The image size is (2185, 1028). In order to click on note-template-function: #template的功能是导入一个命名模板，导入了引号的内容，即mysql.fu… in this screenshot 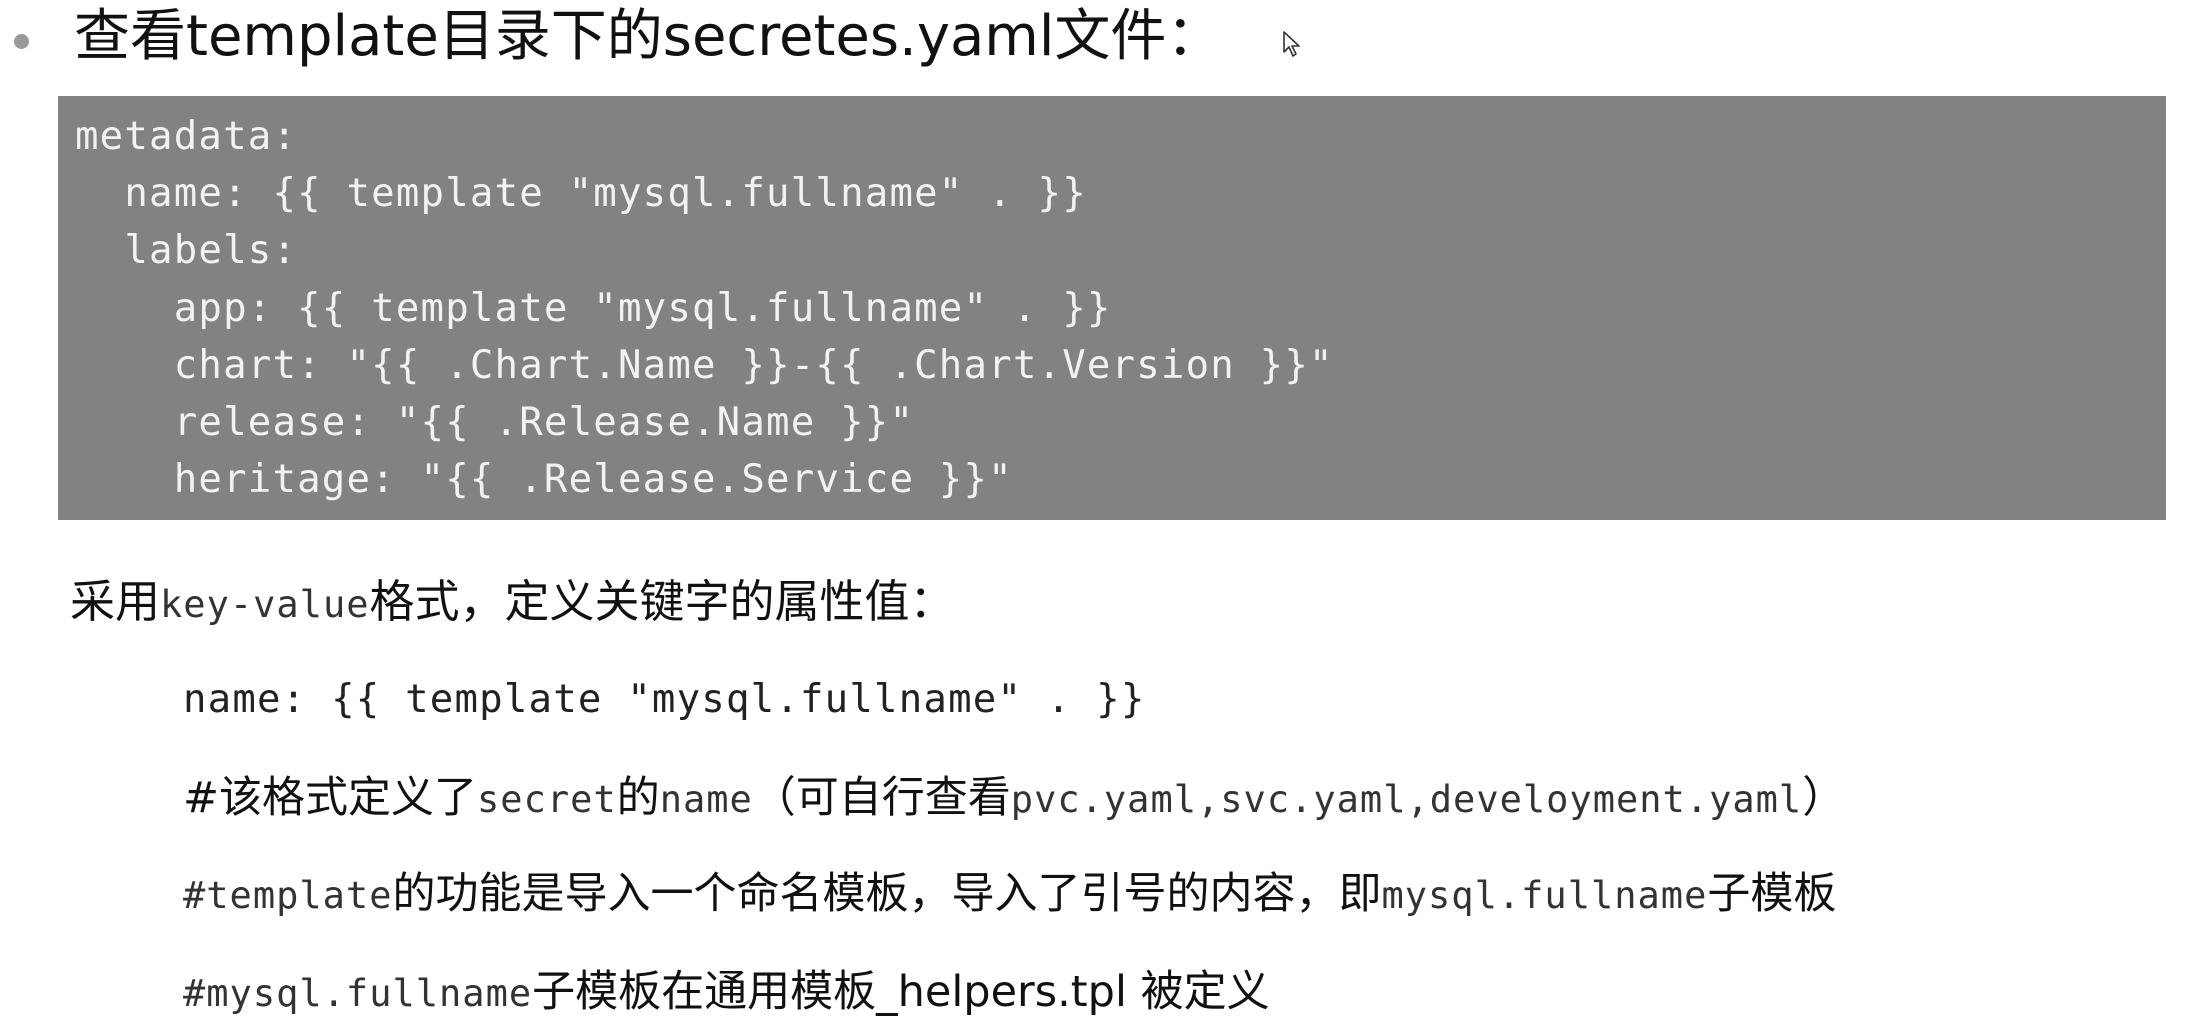, I will do `click(1009, 895)`.